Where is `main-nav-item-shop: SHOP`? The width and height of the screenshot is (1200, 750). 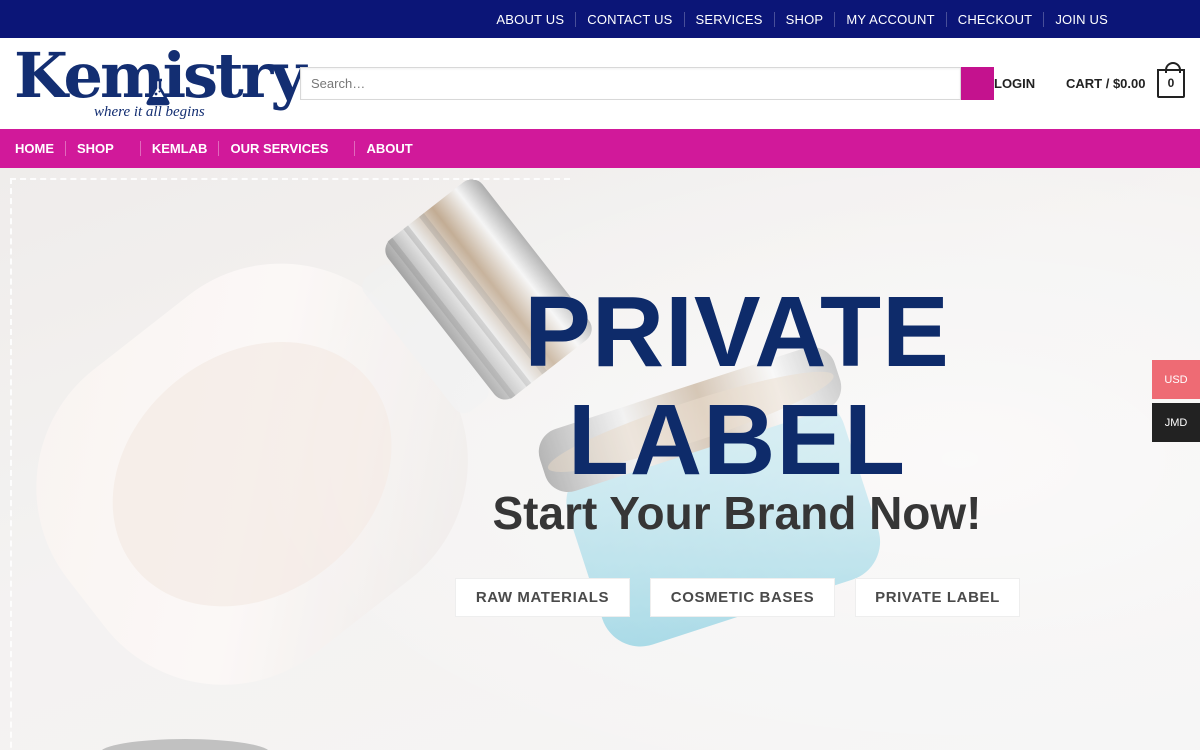 main-nav-item-shop: SHOP is located at coordinates (95, 148).